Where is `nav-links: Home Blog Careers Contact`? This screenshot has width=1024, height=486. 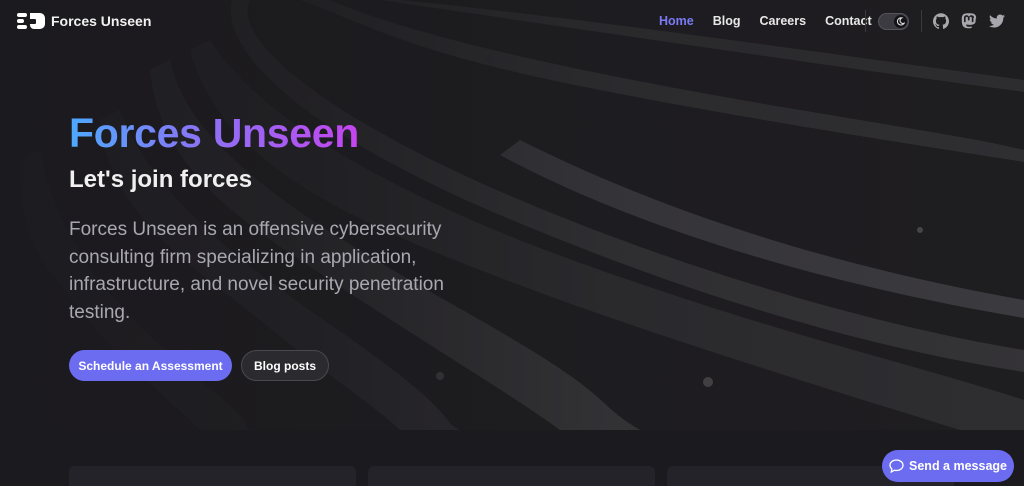
nav-links: Home Blog Careers Contact is located at coordinates (775, 21).